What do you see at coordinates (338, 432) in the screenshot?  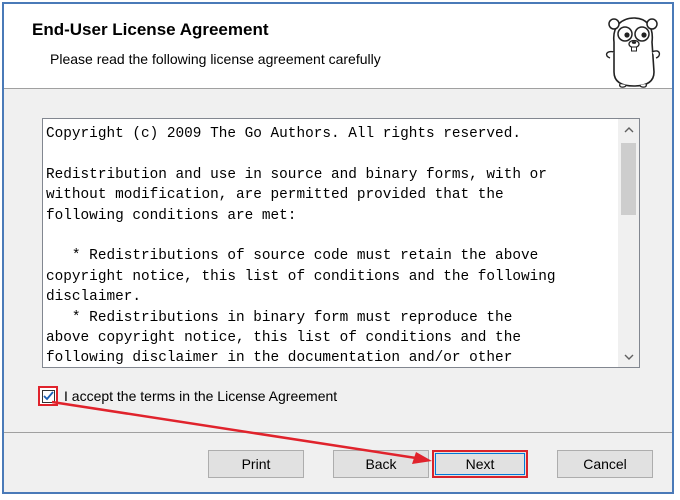 I see `button-separator` at bounding box center [338, 432].